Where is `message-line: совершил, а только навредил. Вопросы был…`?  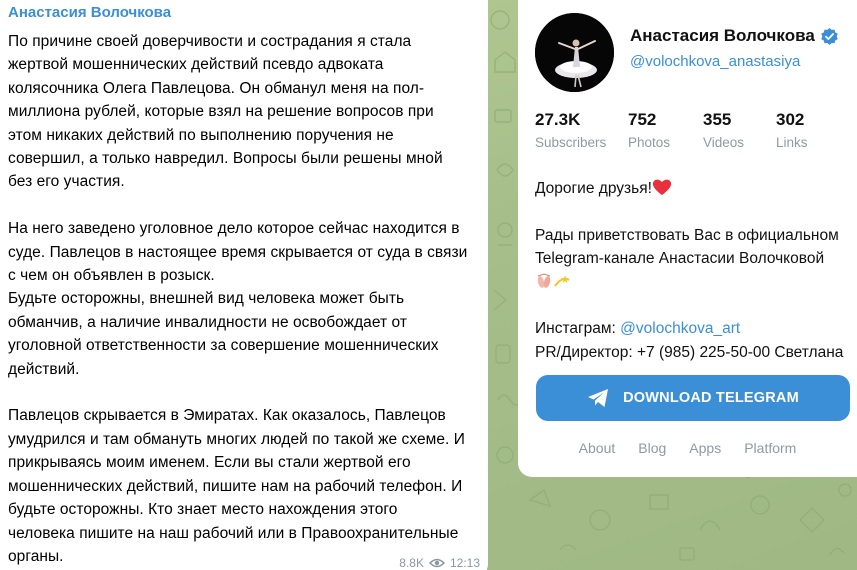
message-line: совершил, а только навредил. Вопросы был… is located at coordinates (225, 159).